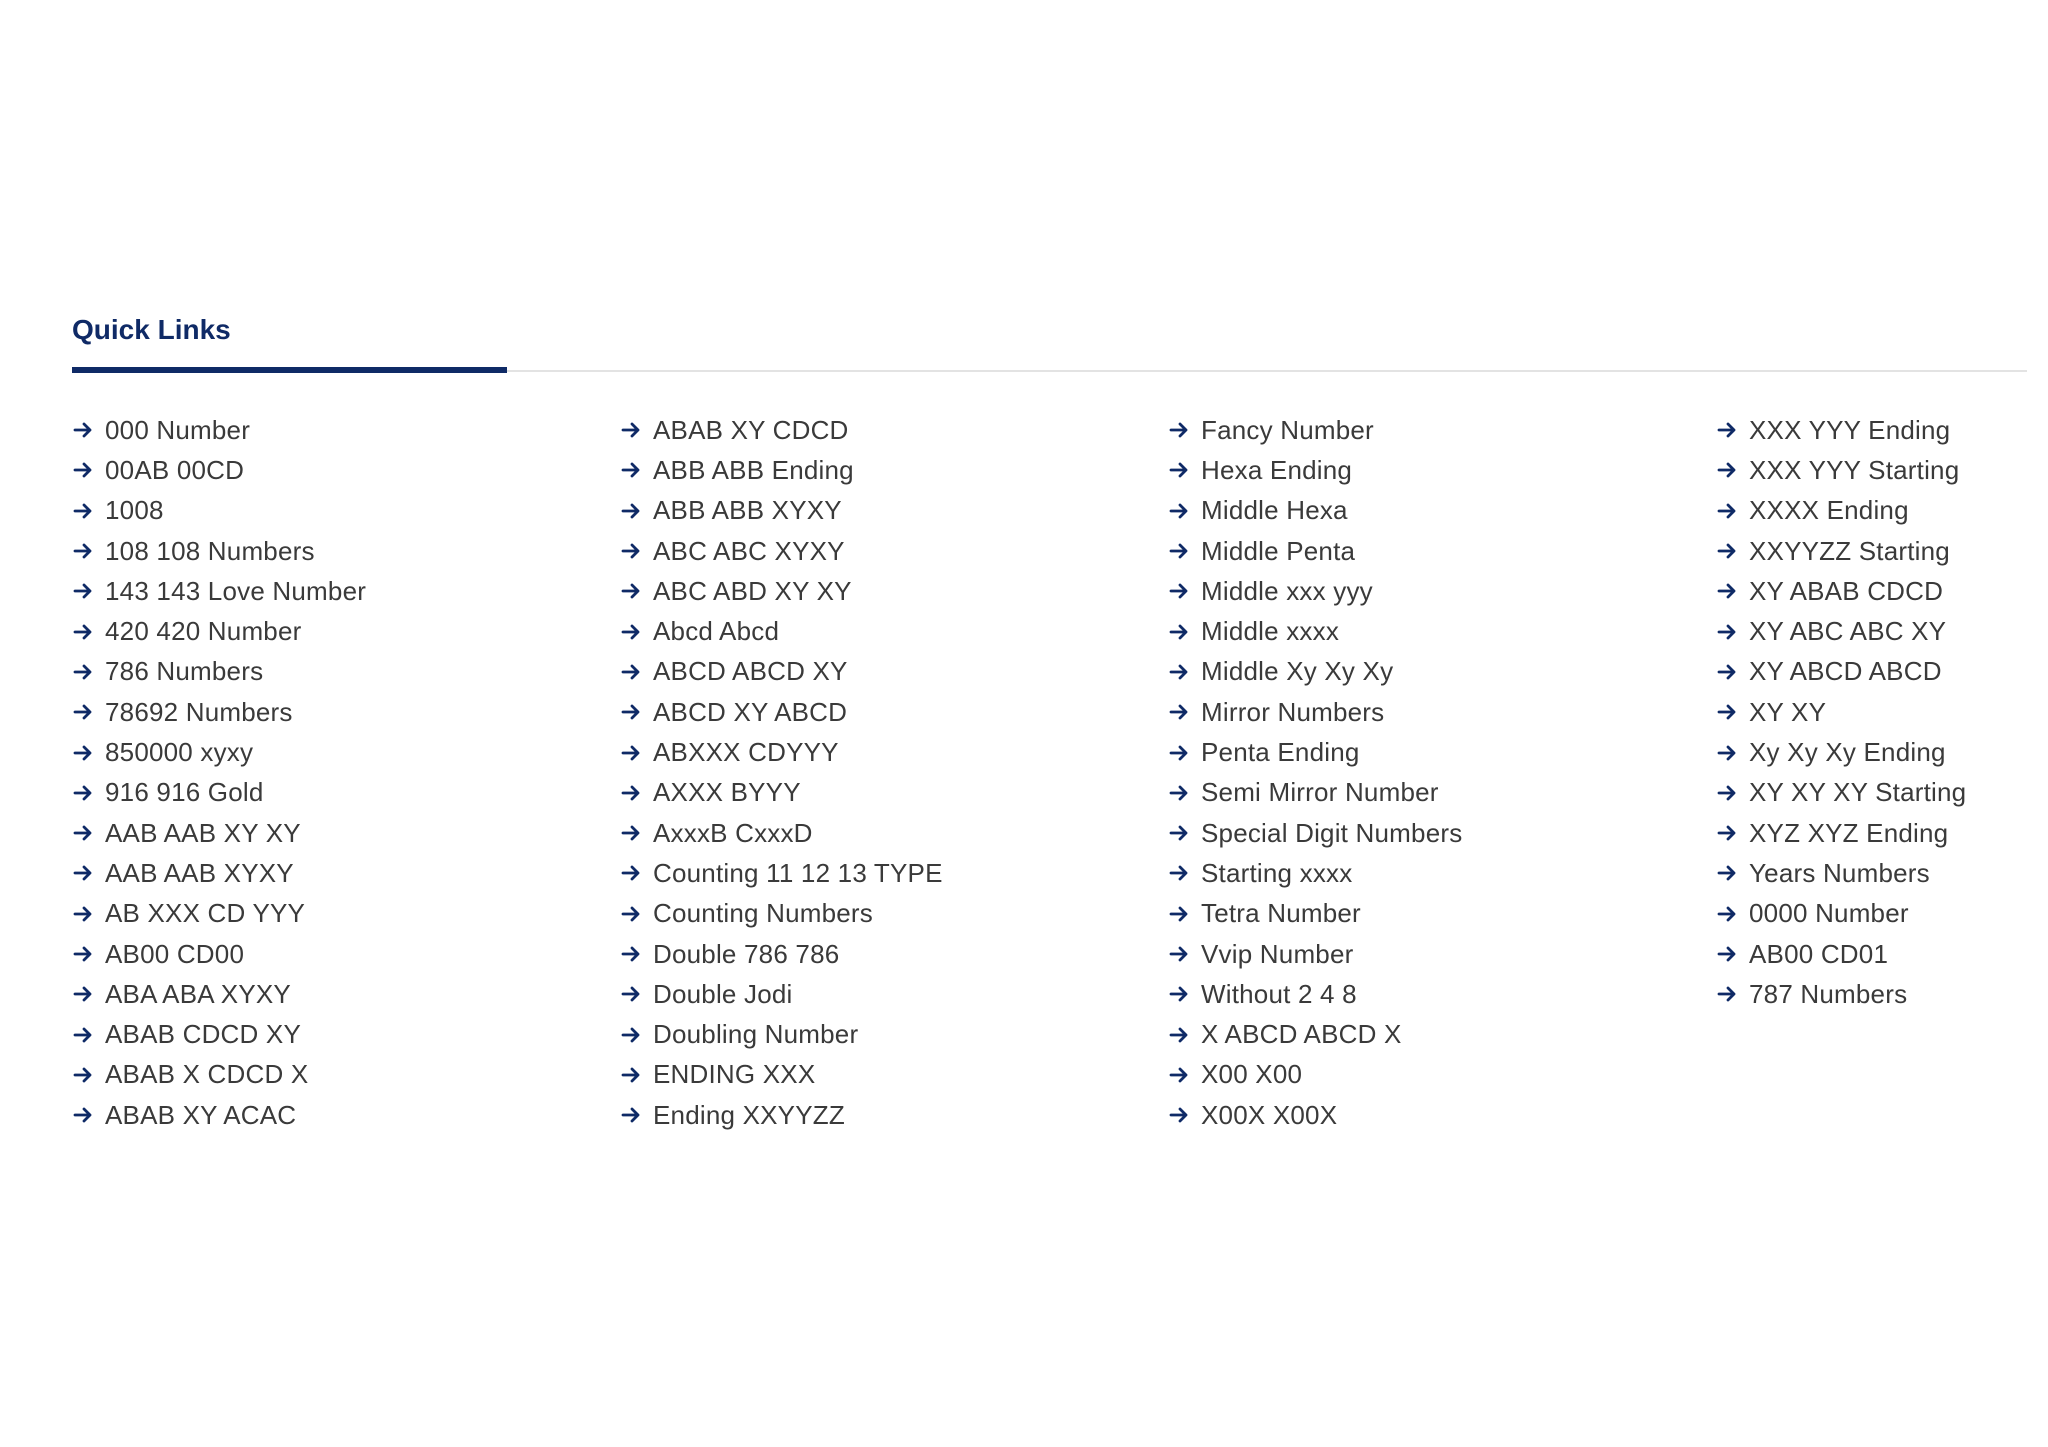 The height and width of the screenshot is (1447, 2048). I want to click on quick-link: Special Digit Numbers, so click(1442, 833).